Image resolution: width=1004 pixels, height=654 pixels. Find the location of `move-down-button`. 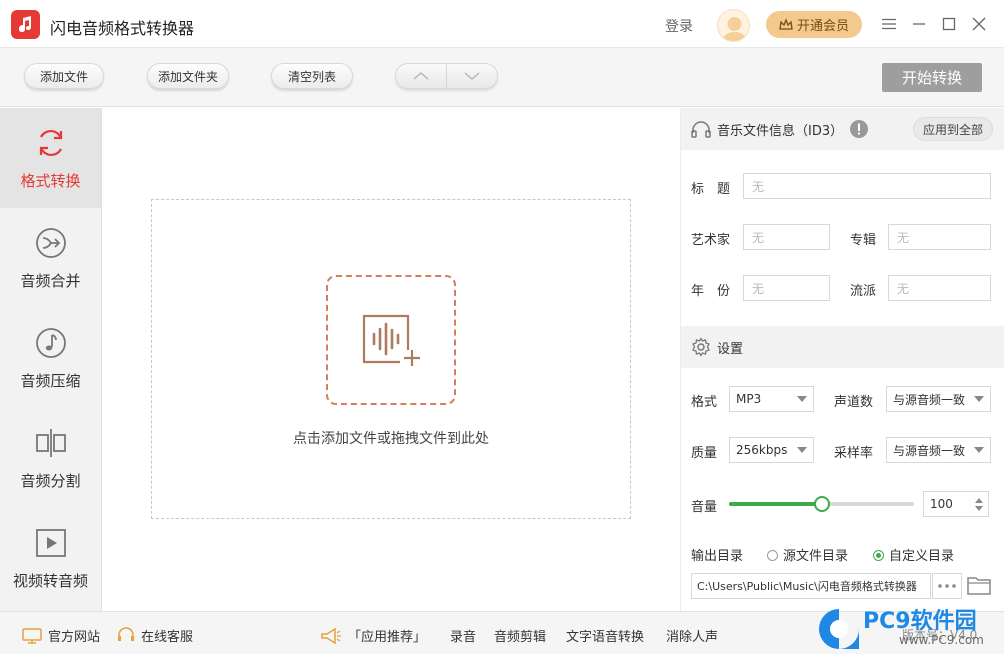

move-down-button is located at coordinates (471, 76).